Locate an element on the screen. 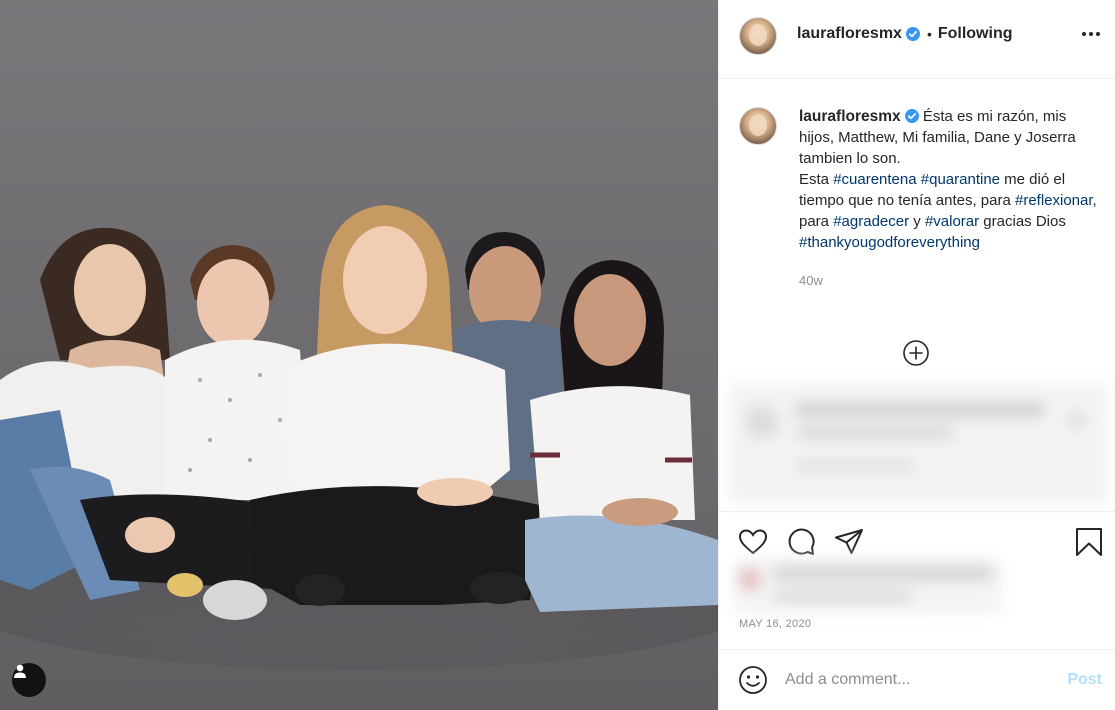 The width and height of the screenshot is (1115, 710). user-tags-icon is located at coordinates (20, 671).